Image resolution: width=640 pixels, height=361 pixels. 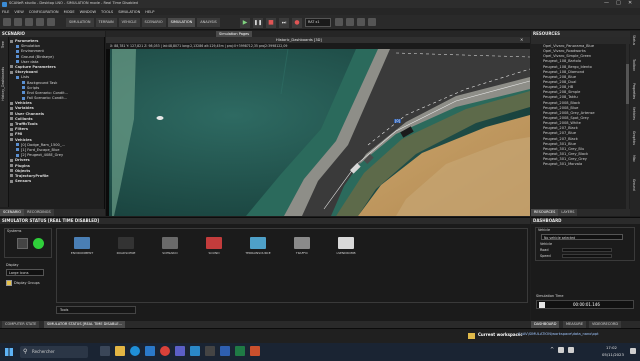 What do you see at coordinates (634, 113) in the screenshot?
I see `side-tab: Vehicles` at bounding box center [634, 113].